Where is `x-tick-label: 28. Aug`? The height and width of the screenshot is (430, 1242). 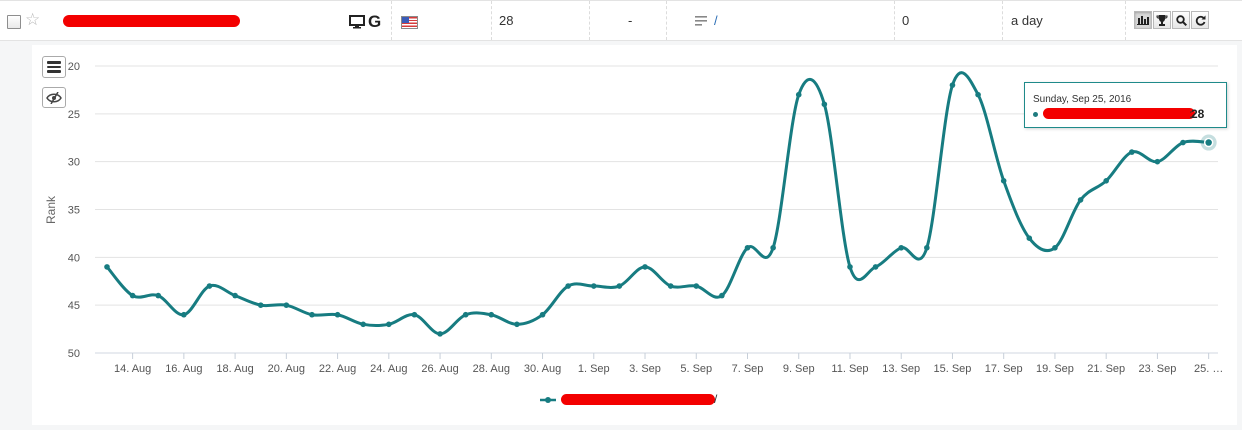
x-tick-label: 28. Aug is located at coordinates (491, 369).